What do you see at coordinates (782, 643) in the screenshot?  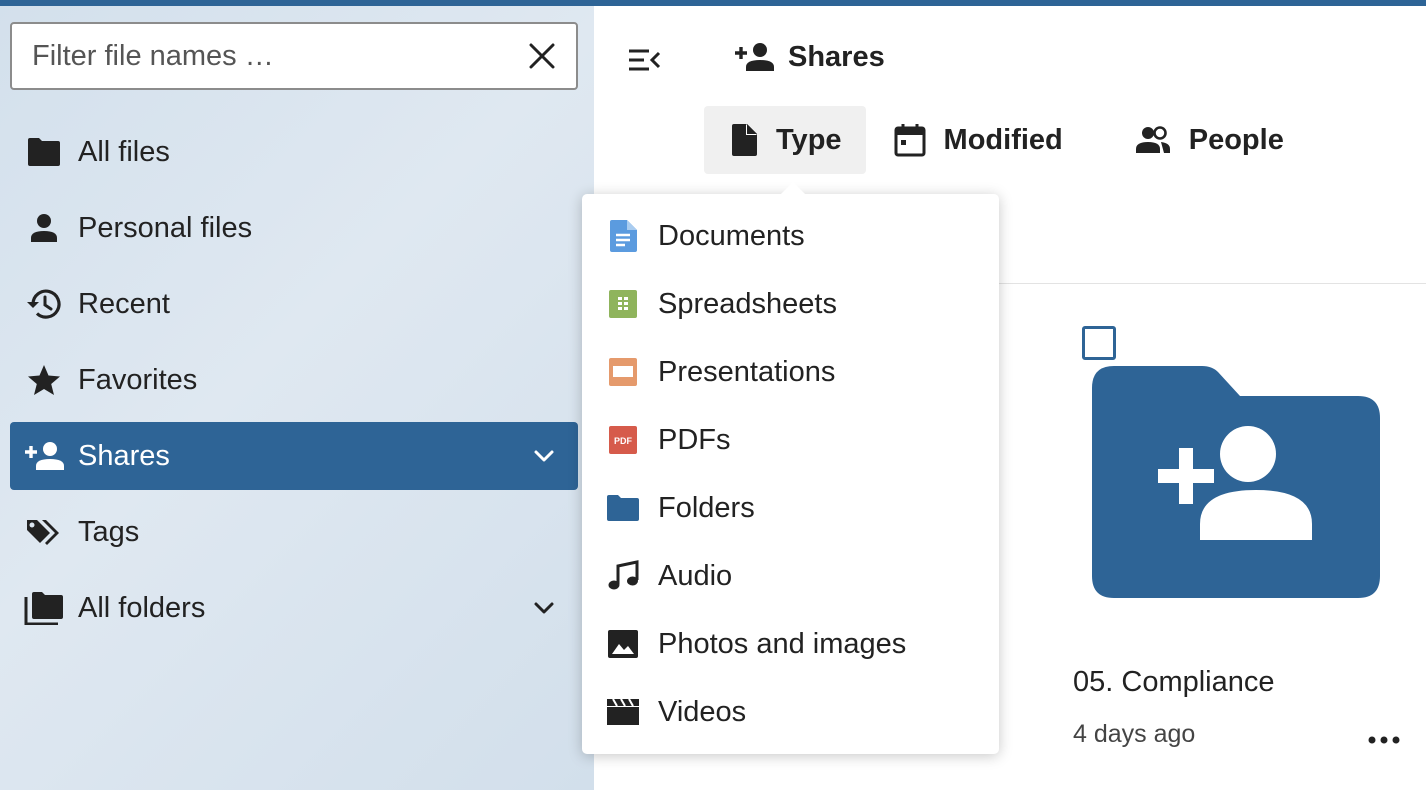 I see `type-option-label: Photos and images` at bounding box center [782, 643].